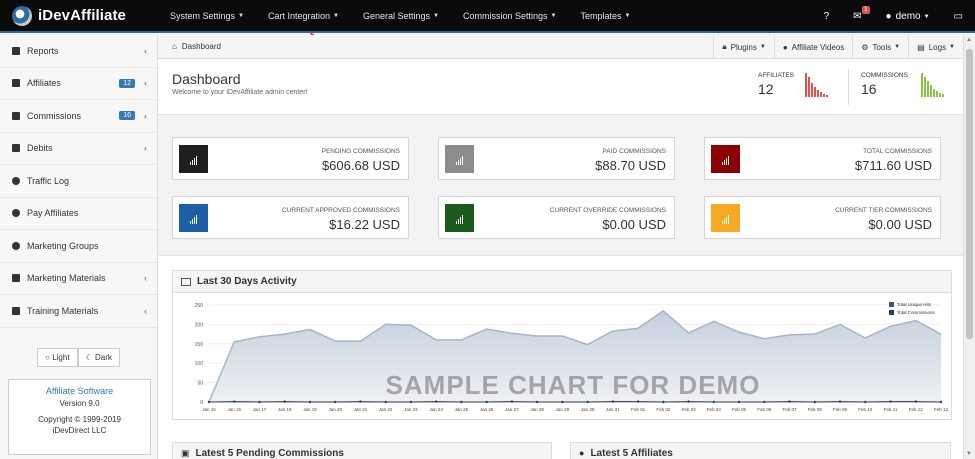 This screenshot has width=975, height=459. Describe the element at coordinates (360, 151) in the screenshot. I see `card-label: PENDING COMMISSIONS` at that location.